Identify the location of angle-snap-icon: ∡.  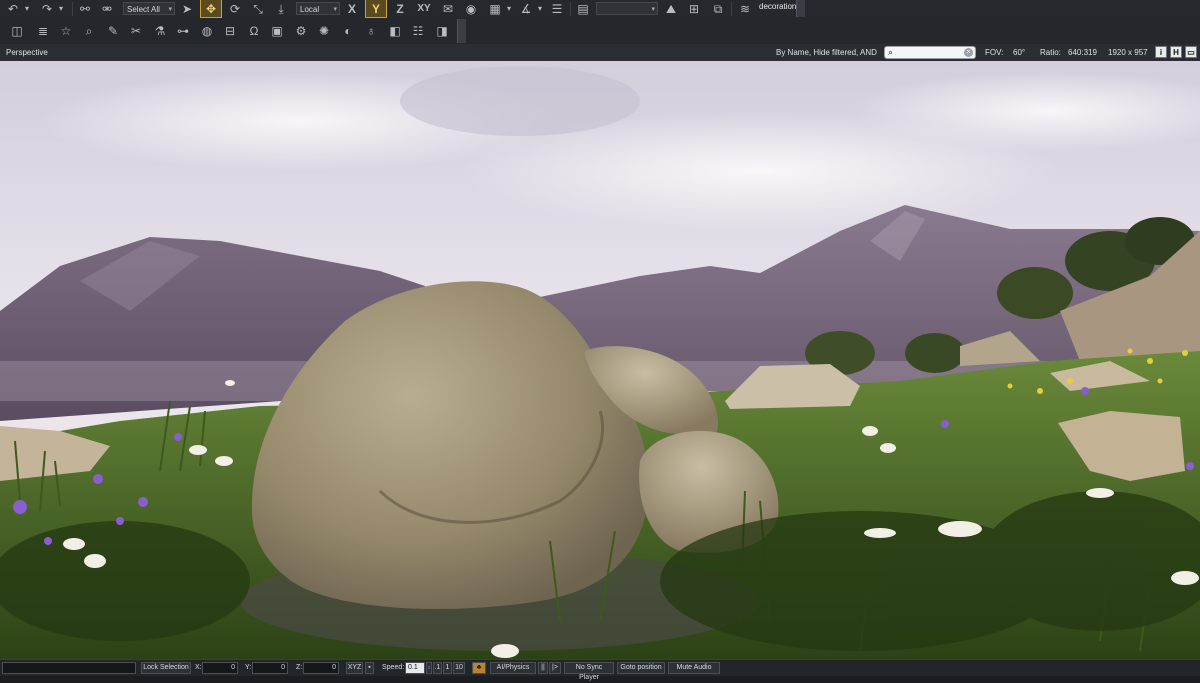
(526, 9).